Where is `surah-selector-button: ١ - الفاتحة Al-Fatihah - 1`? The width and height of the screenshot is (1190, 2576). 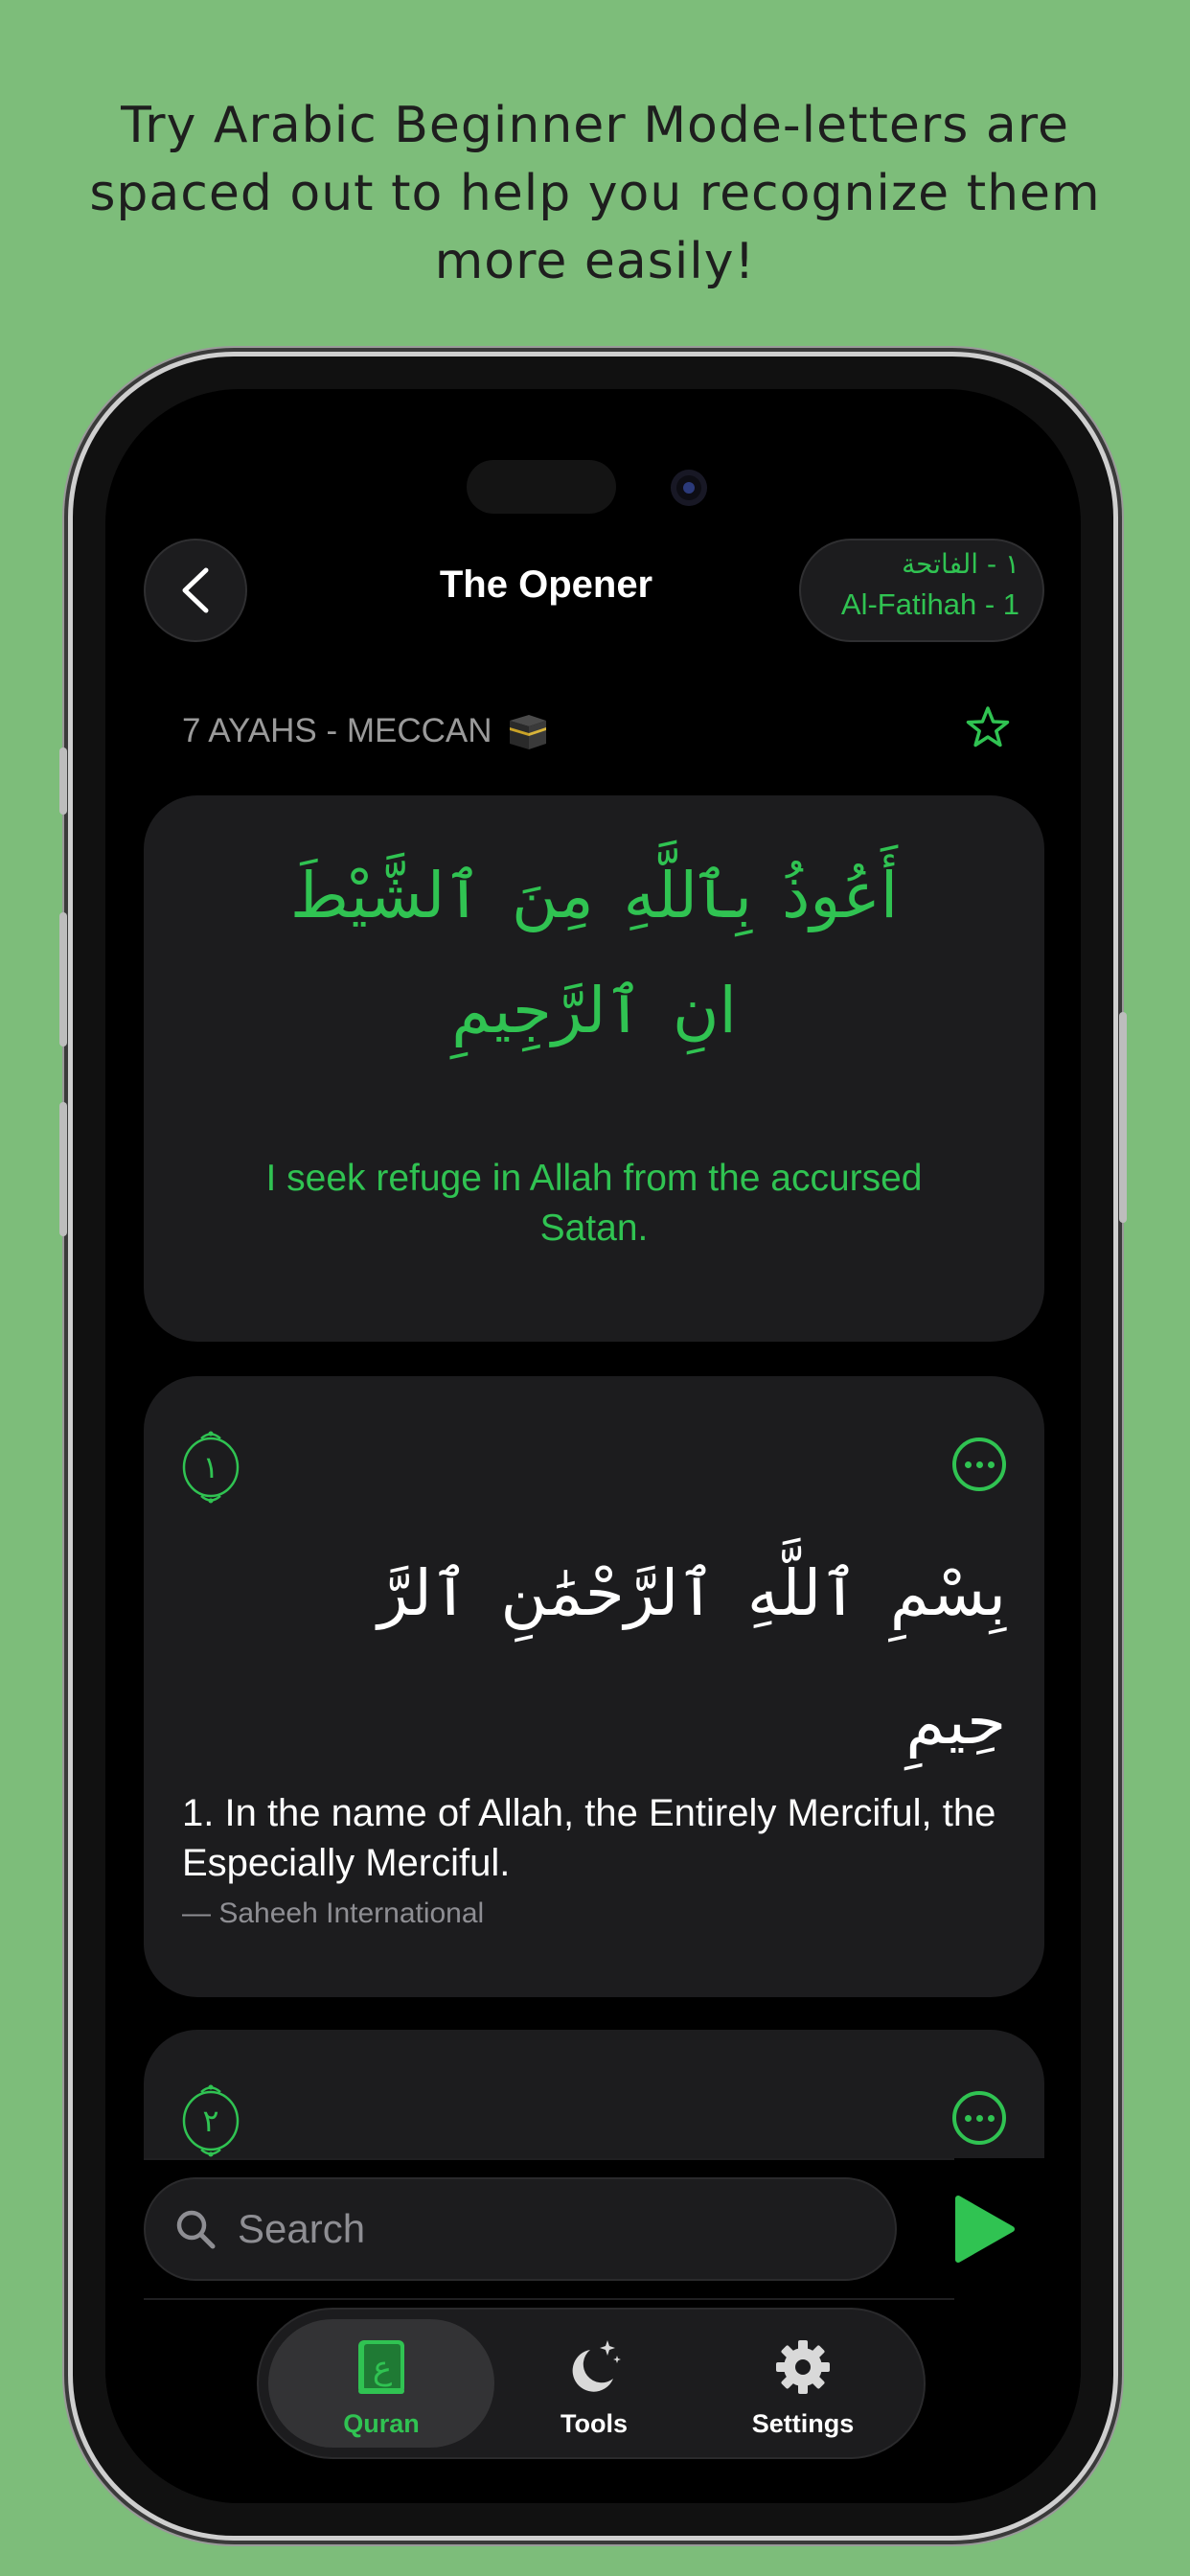
surah-selector-button: ١ - الفاتحة Al-Fatihah - 1 is located at coordinates (921, 590).